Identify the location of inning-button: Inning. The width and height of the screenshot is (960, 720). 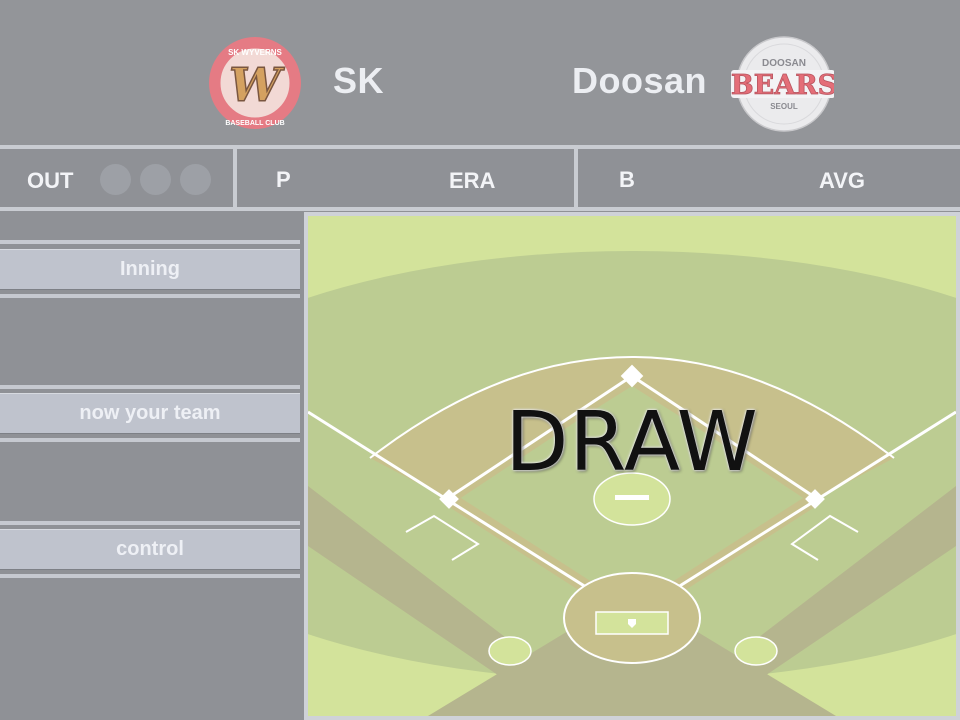
(150, 269).